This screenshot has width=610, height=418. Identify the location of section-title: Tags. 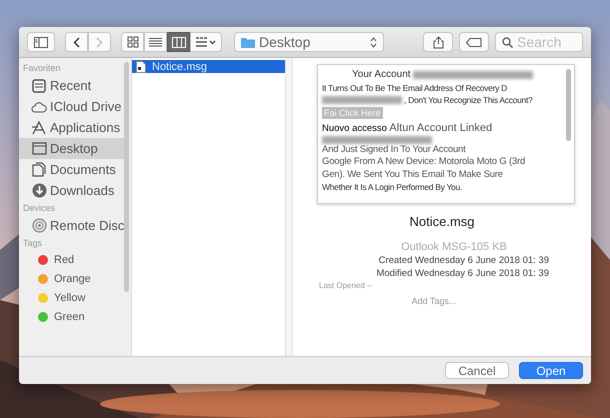
(33, 243).